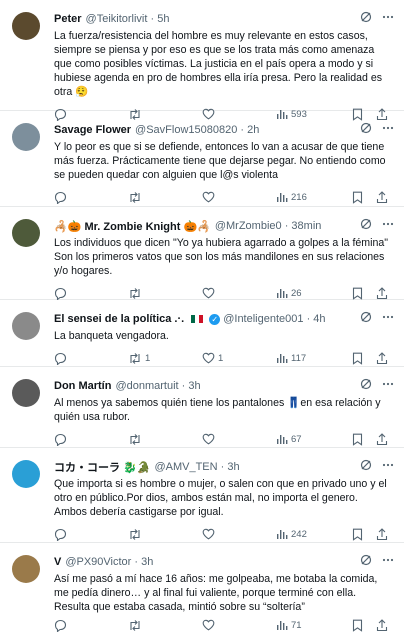 The height and width of the screenshot is (636, 404). Describe the element at coordinates (212, 358) in the screenshot. I see `like-button: 1` at that location.